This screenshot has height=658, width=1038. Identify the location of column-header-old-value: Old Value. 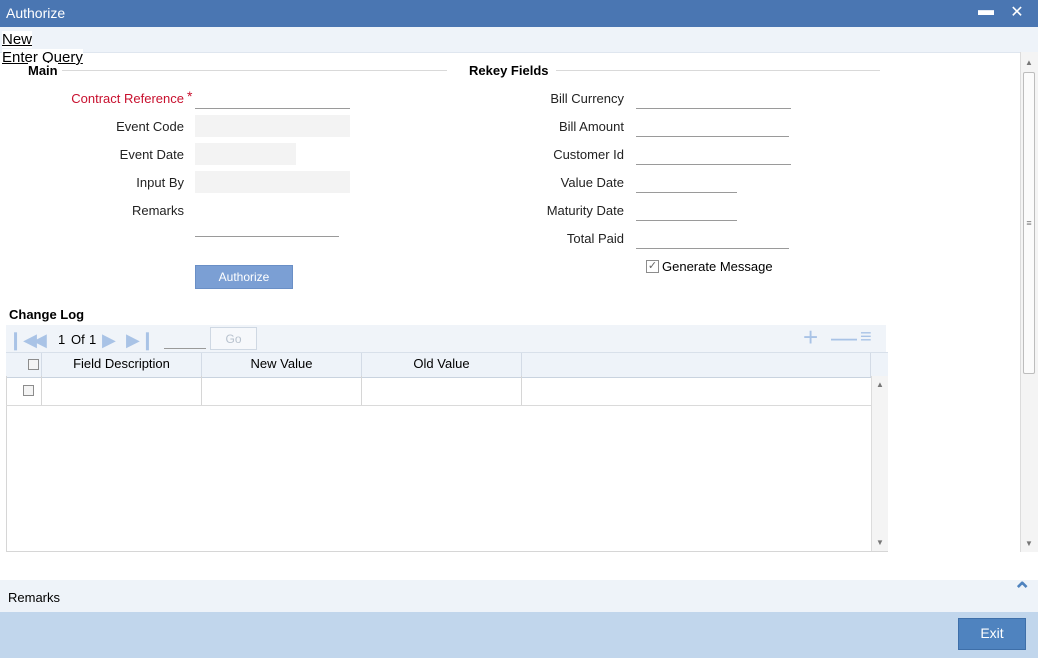
(442, 365).